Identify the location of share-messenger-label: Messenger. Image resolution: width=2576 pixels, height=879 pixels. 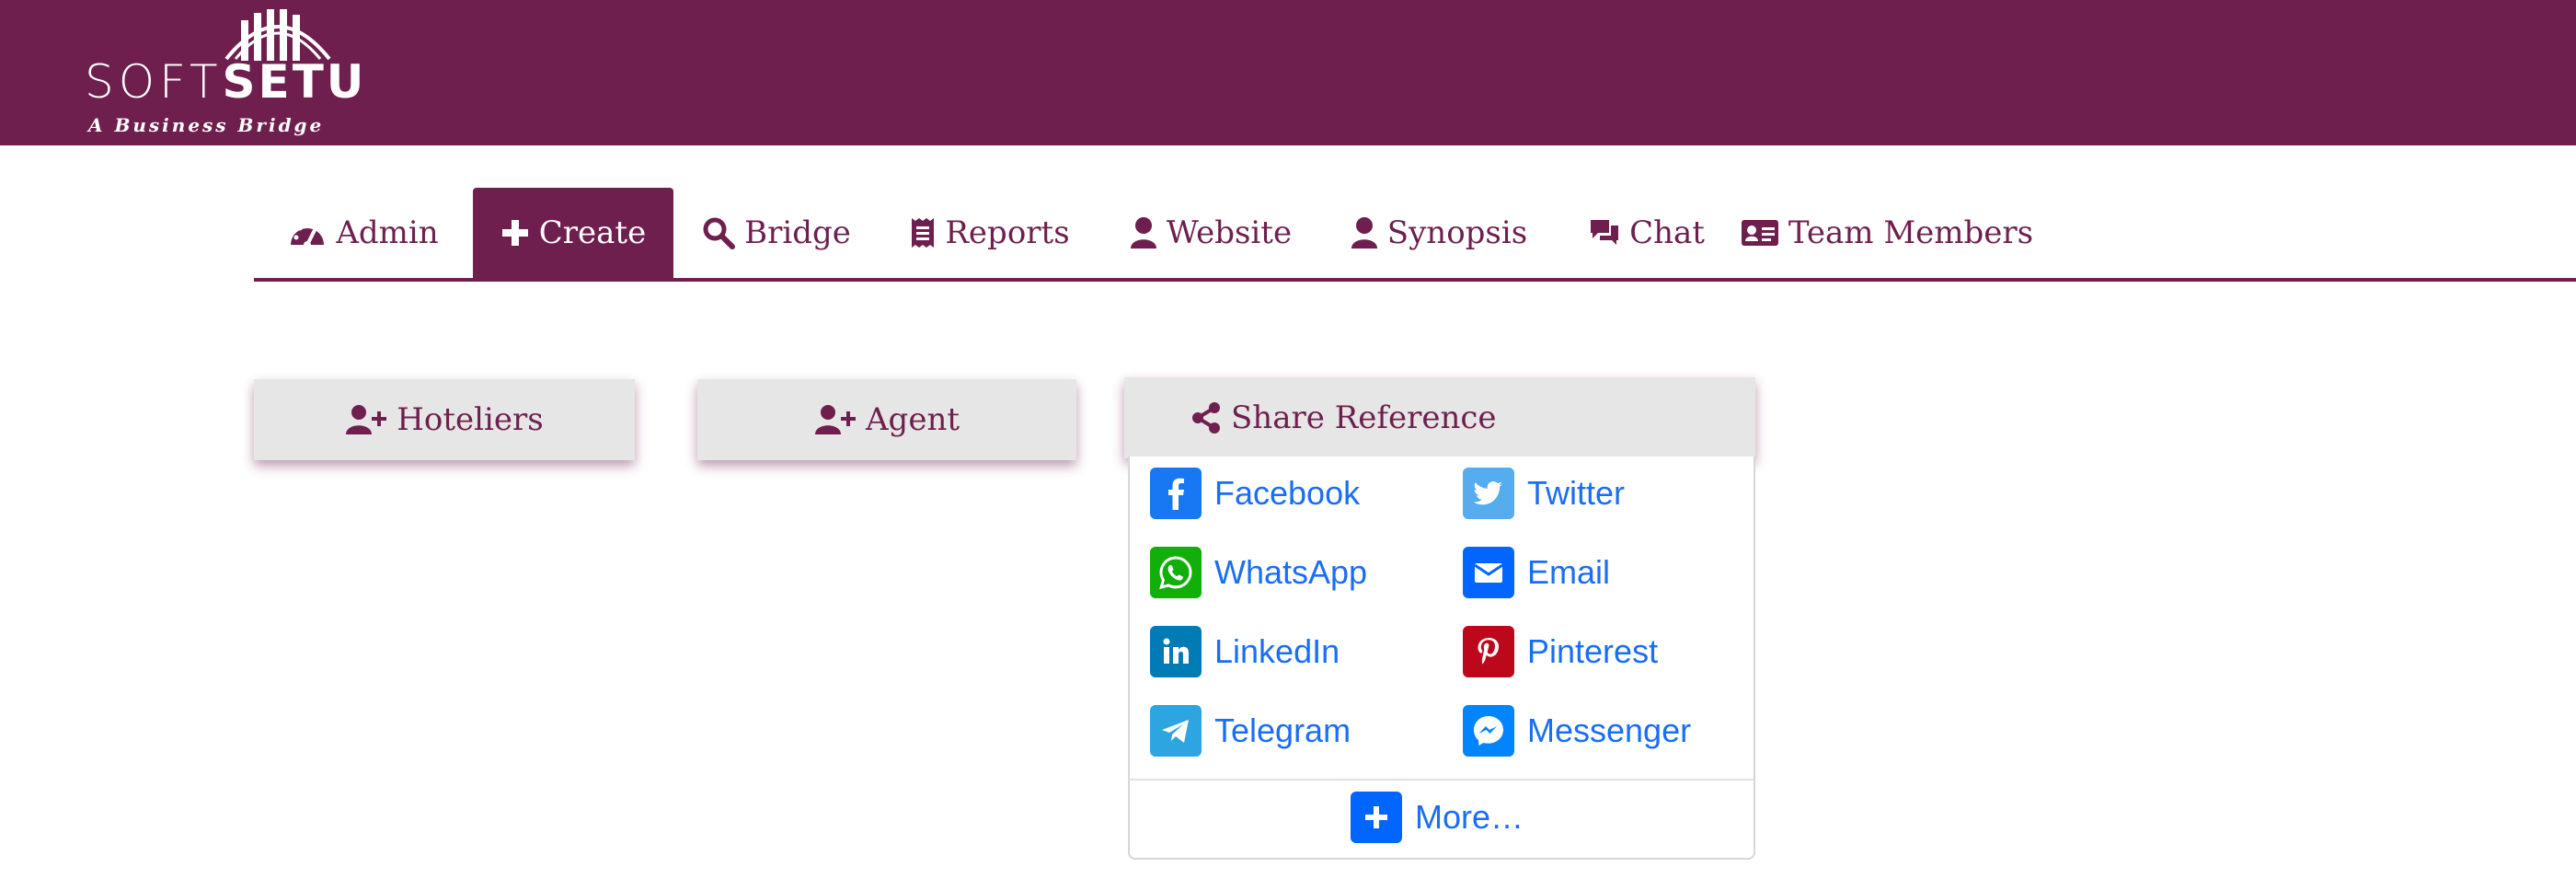
(1609, 730).